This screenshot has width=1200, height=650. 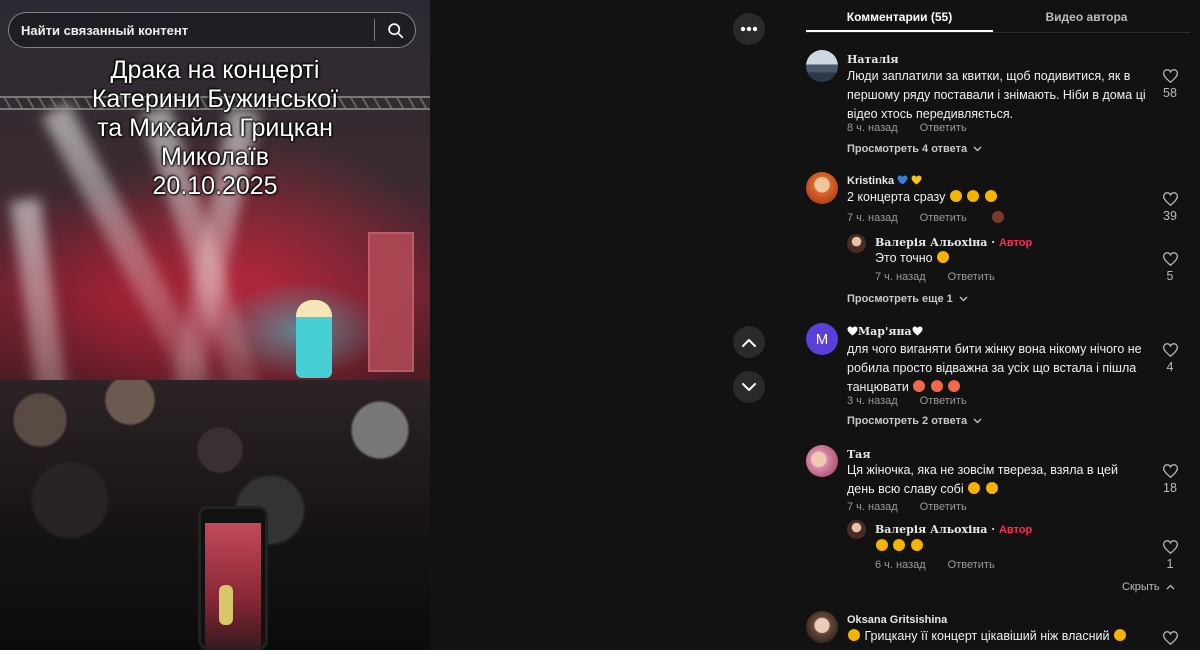 I want to click on avatar: M, so click(x=822, y=339).